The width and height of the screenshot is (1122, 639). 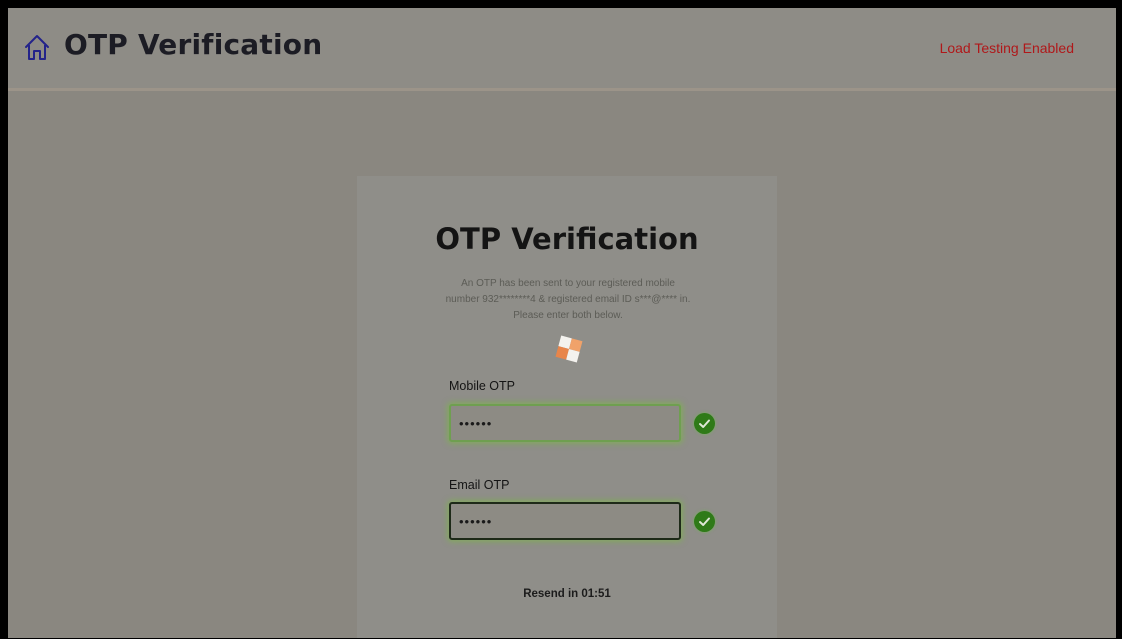 What do you see at coordinates (569, 349) in the screenshot?
I see `loading-spinner-icon` at bounding box center [569, 349].